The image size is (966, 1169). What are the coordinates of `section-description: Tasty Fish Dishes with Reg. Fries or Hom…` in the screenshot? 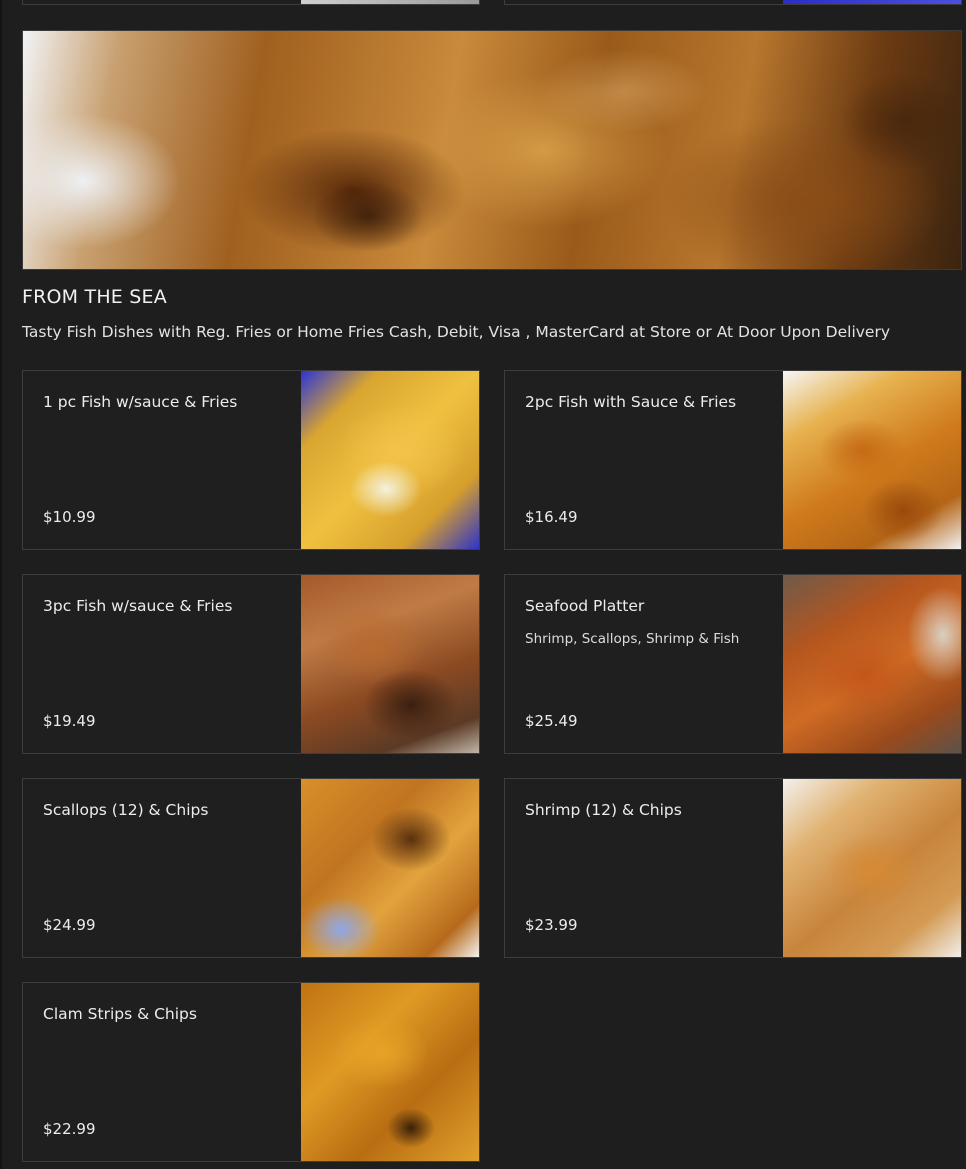 It's located at (456, 332).